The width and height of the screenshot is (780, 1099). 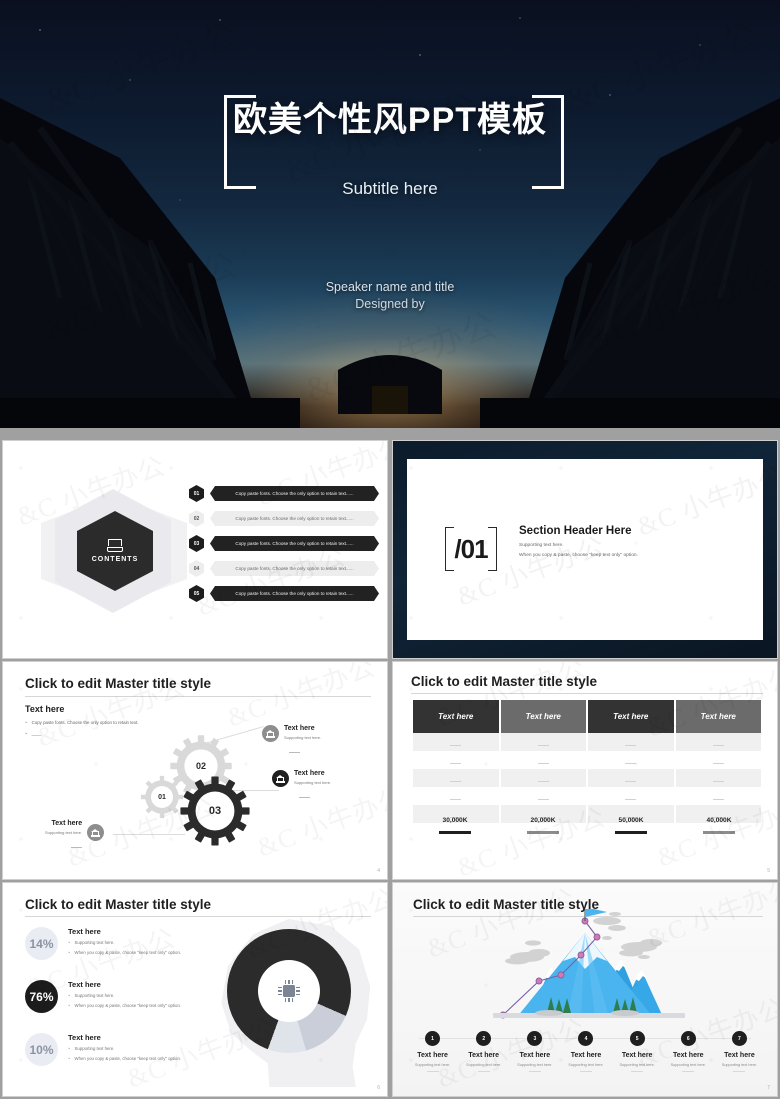 What do you see at coordinates (301, 786) in the screenshot?
I see `gears-node-2: Text here Supporting text here.` at bounding box center [301, 786].